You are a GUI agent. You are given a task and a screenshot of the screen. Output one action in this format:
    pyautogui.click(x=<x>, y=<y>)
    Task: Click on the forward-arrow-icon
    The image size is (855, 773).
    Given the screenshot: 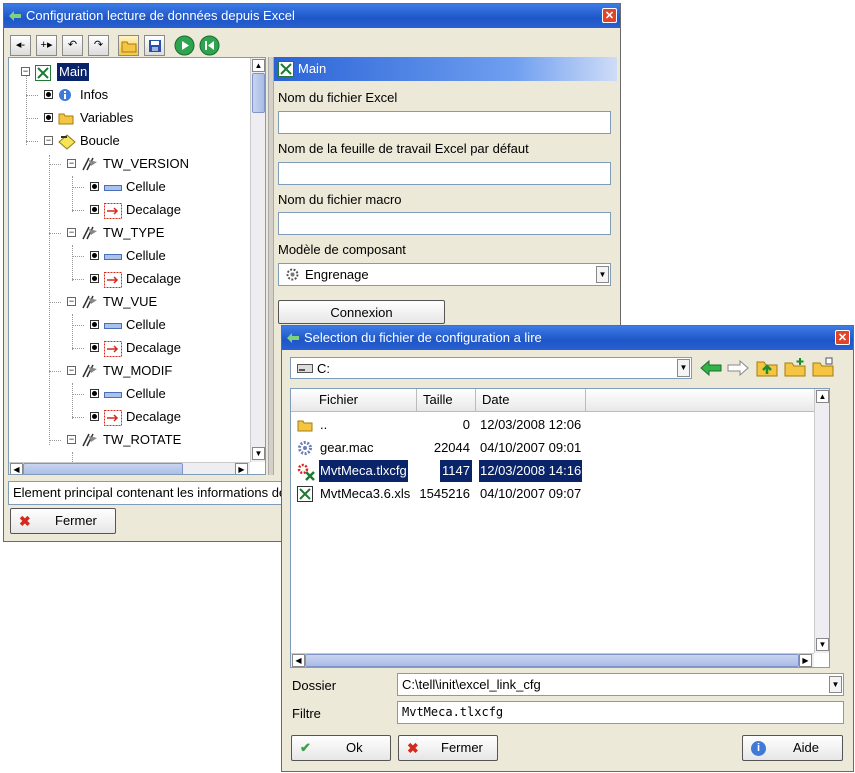 What is the action you would take?
    pyautogui.click(x=738, y=368)
    